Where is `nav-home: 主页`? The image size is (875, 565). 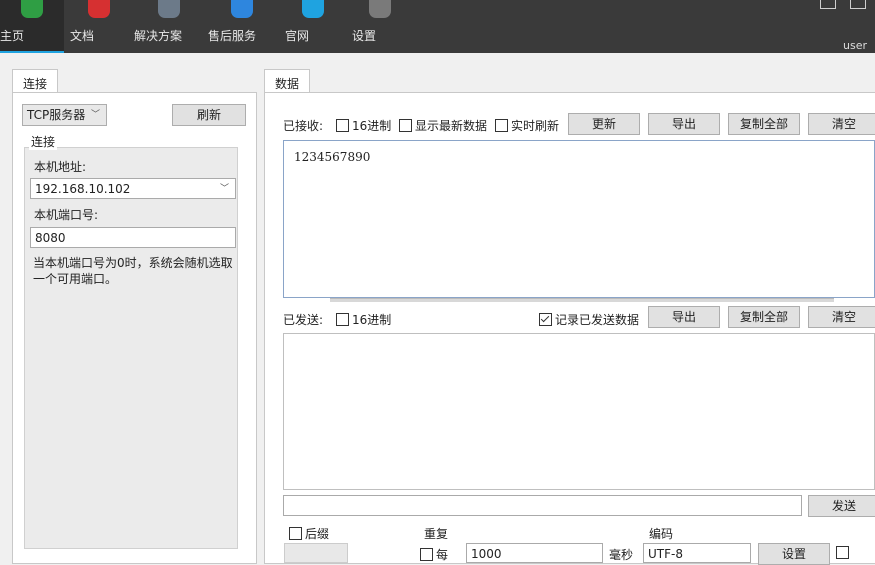 nav-home: 主页 is located at coordinates (32, 26).